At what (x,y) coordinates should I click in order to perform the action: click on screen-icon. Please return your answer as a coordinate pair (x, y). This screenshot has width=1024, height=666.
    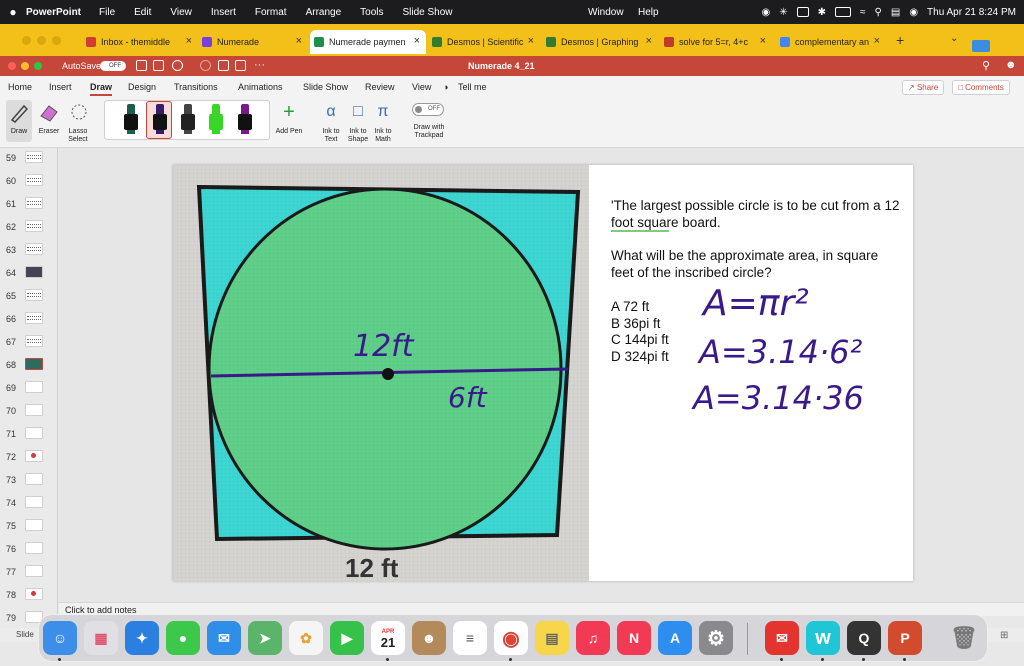
    Looking at the image, I should click on (802, 12).